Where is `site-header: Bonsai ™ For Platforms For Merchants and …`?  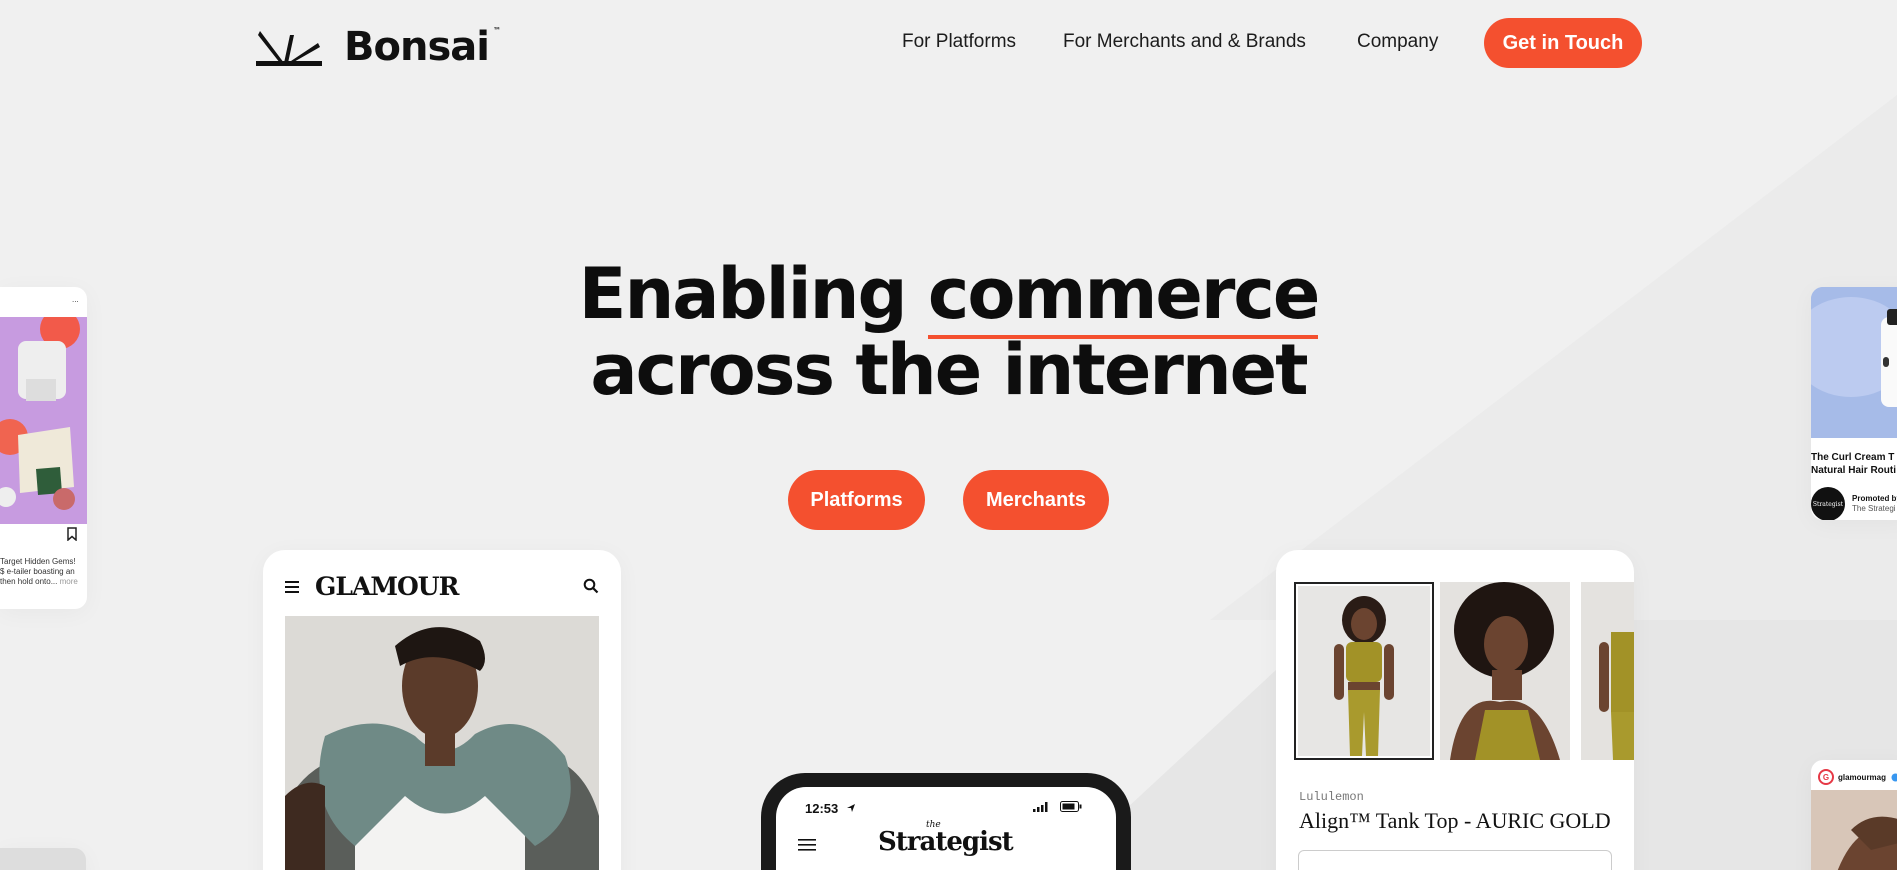 site-header: Bonsai ™ For Platforms For Merchants and … is located at coordinates (948, 44).